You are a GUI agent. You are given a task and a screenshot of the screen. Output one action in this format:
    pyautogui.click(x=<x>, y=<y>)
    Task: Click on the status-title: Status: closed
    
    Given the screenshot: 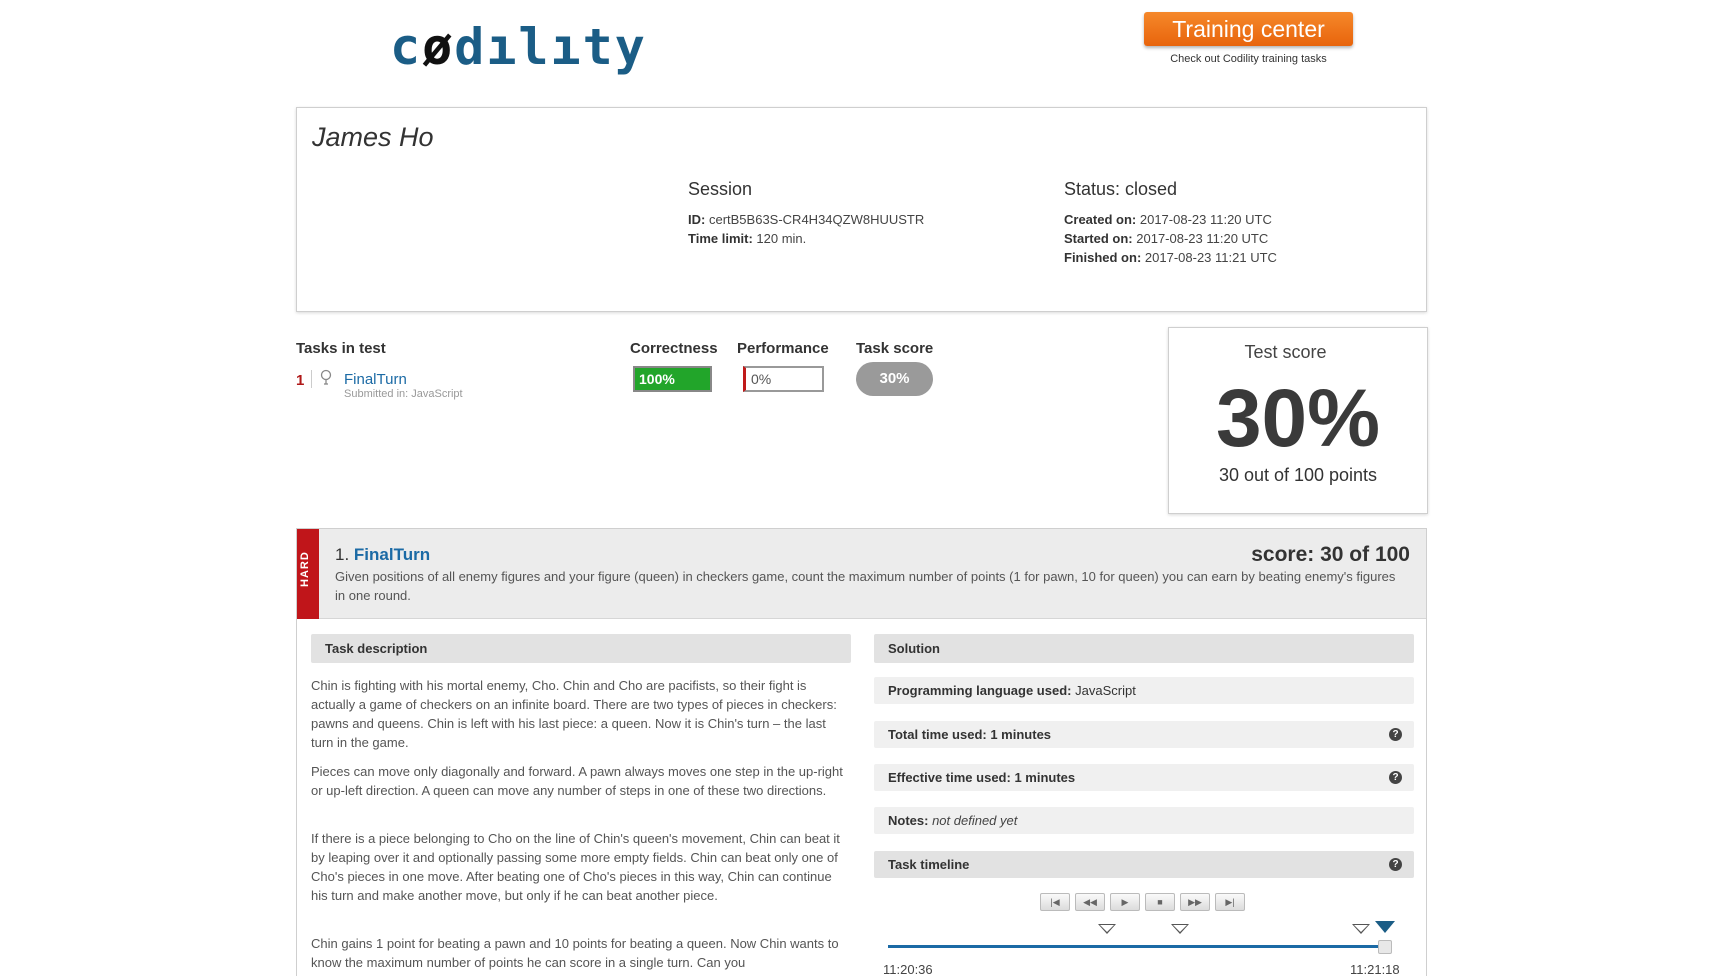 What is the action you would take?
    pyautogui.click(x=1121, y=189)
    